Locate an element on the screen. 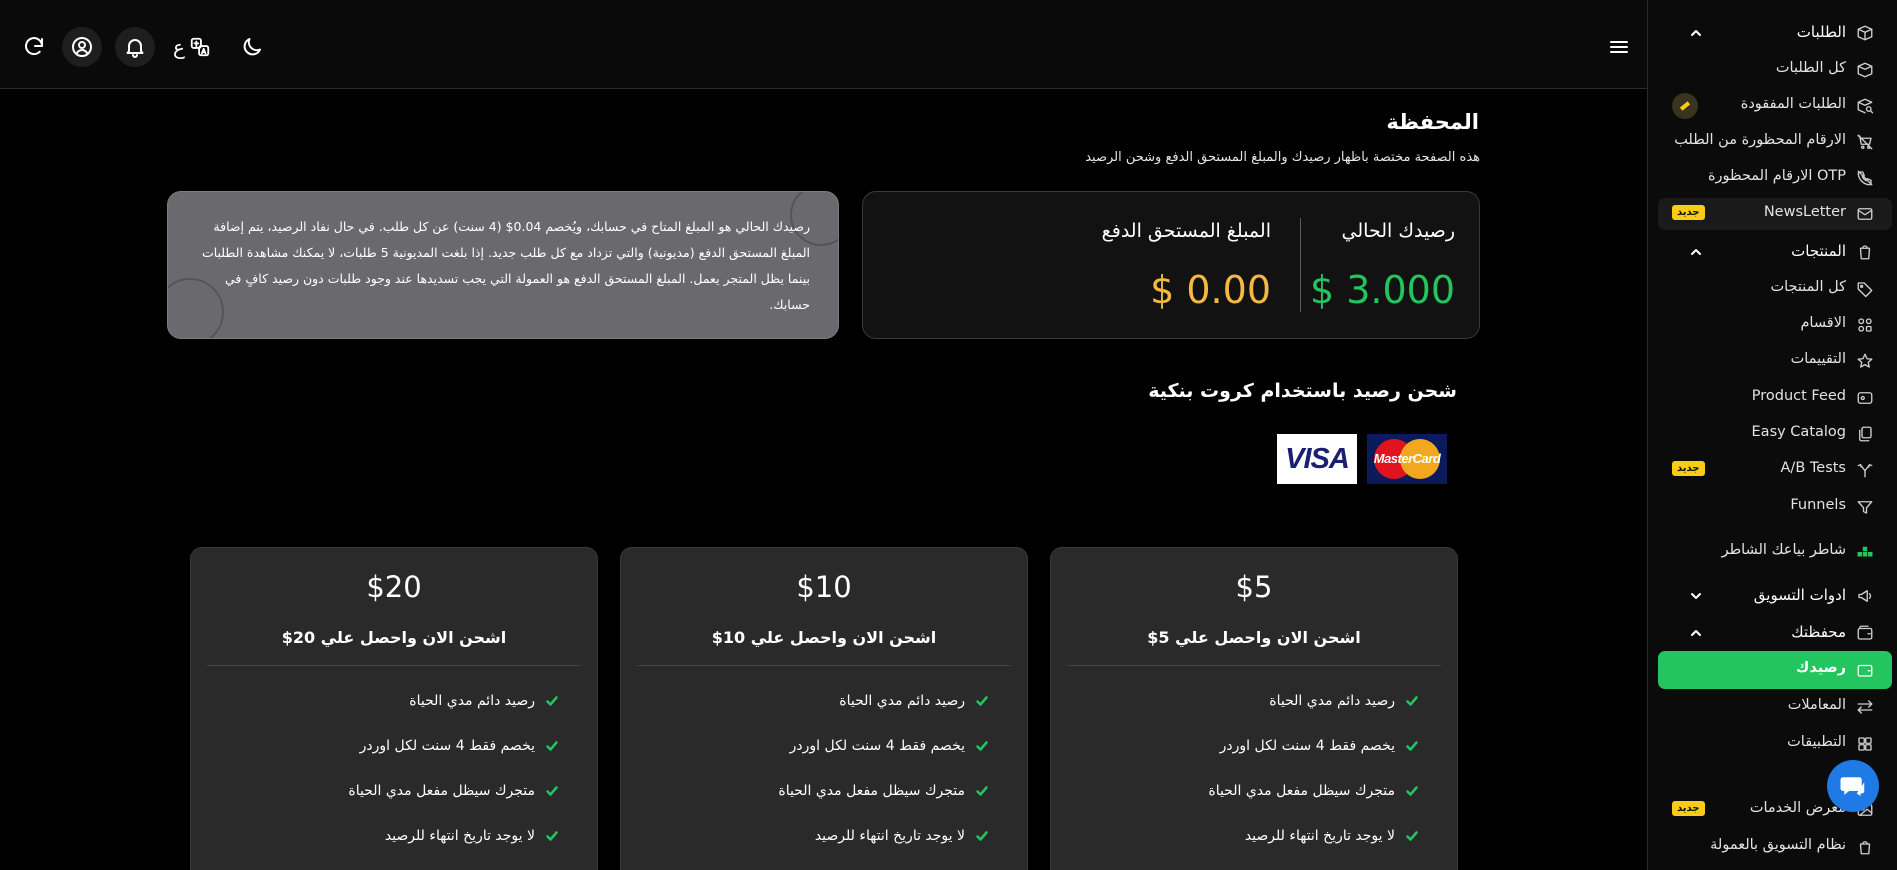 This screenshot has height=870, width=1897. sidebar-item-easy-catalog: Easy Catalog is located at coordinates (1775, 434).